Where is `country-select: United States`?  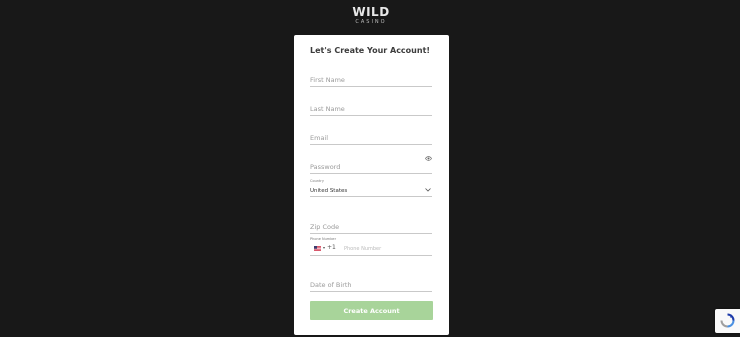
country-select: United States is located at coordinates (371, 191).